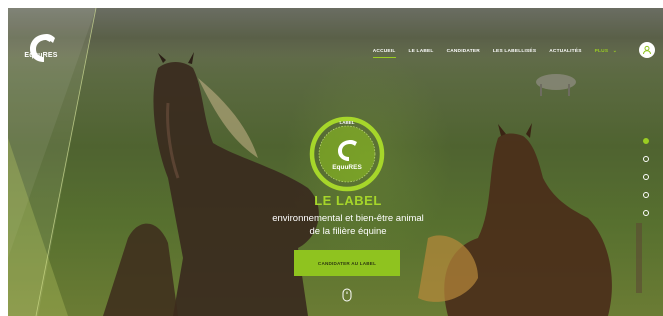 The width and height of the screenshot is (663, 316). What do you see at coordinates (384, 53) in the screenshot?
I see `nav-item-accueil: ACCUEIL` at bounding box center [384, 53].